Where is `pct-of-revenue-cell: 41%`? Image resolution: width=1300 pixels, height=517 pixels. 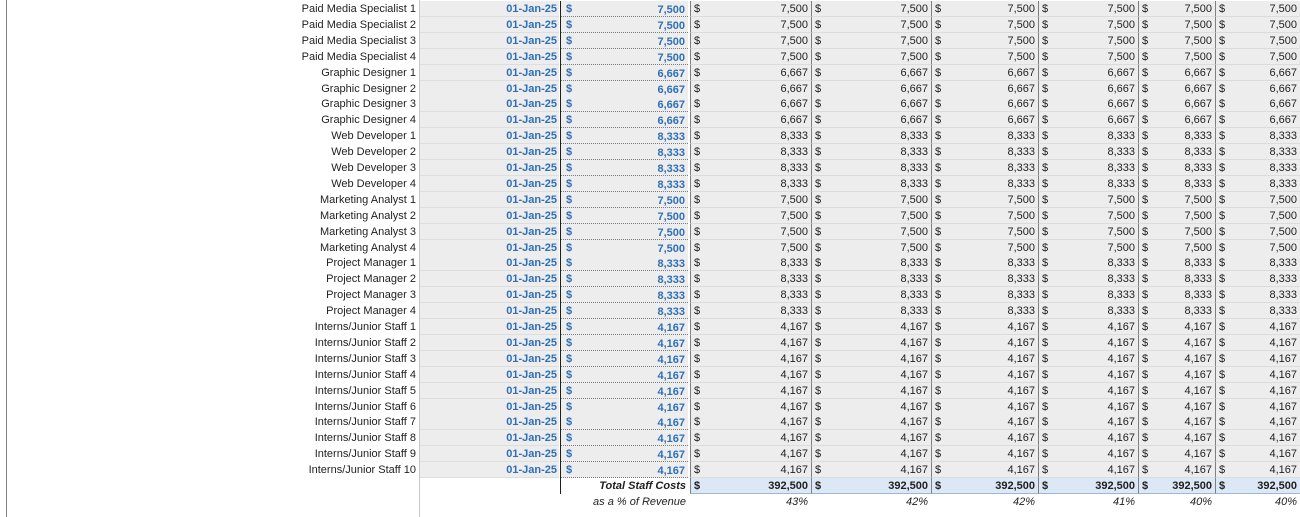
pct-of-revenue-cell: 41% is located at coordinates (1088, 502).